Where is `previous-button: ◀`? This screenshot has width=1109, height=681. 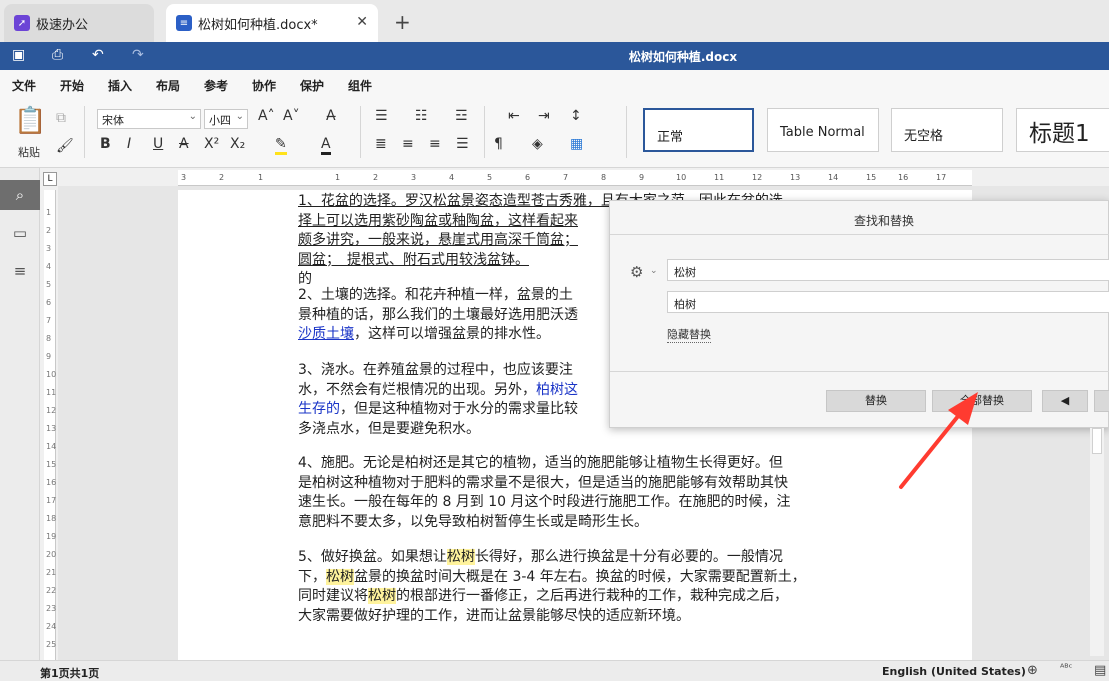 previous-button: ◀ is located at coordinates (1065, 401).